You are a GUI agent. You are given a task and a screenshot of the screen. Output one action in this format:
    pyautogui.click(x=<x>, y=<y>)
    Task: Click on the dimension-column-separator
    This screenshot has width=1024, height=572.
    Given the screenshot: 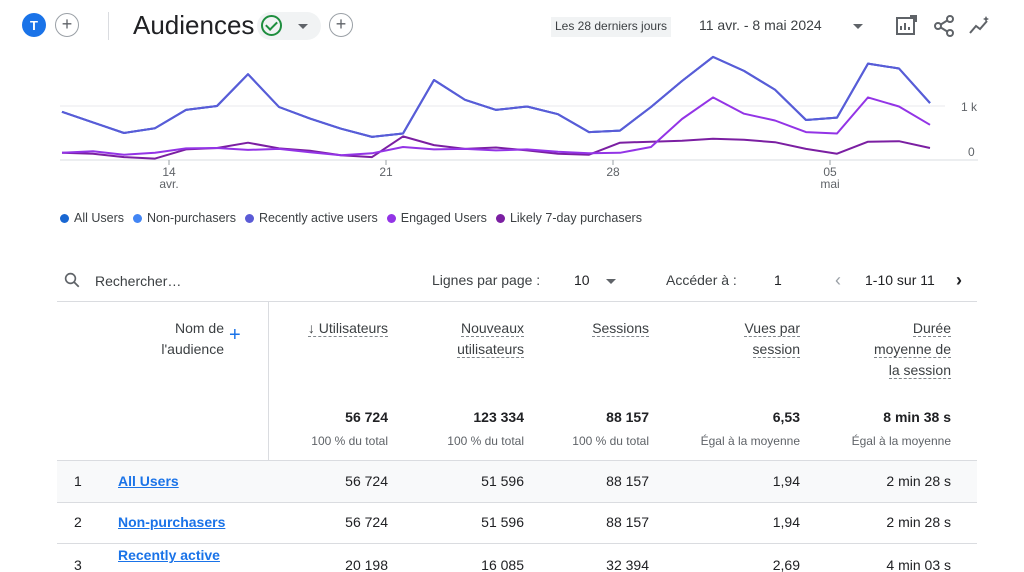 What is the action you would take?
    pyautogui.click(x=268, y=381)
    